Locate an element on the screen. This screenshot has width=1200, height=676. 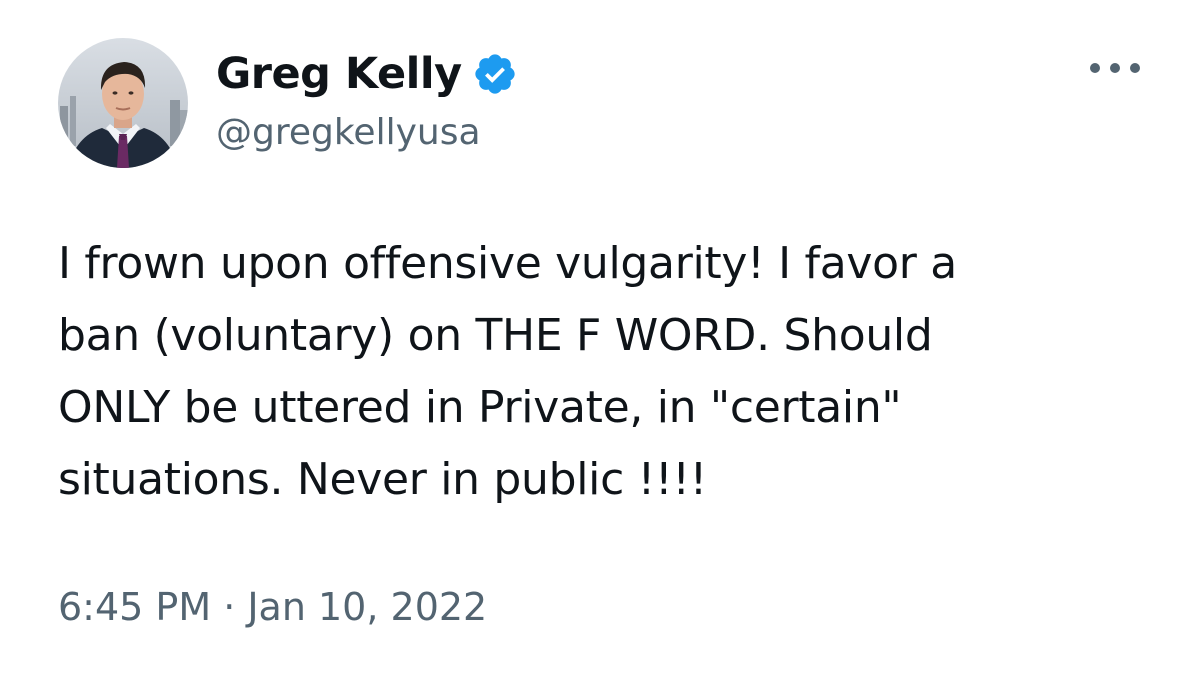
more-options-icon is located at coordinates (1115, 68).